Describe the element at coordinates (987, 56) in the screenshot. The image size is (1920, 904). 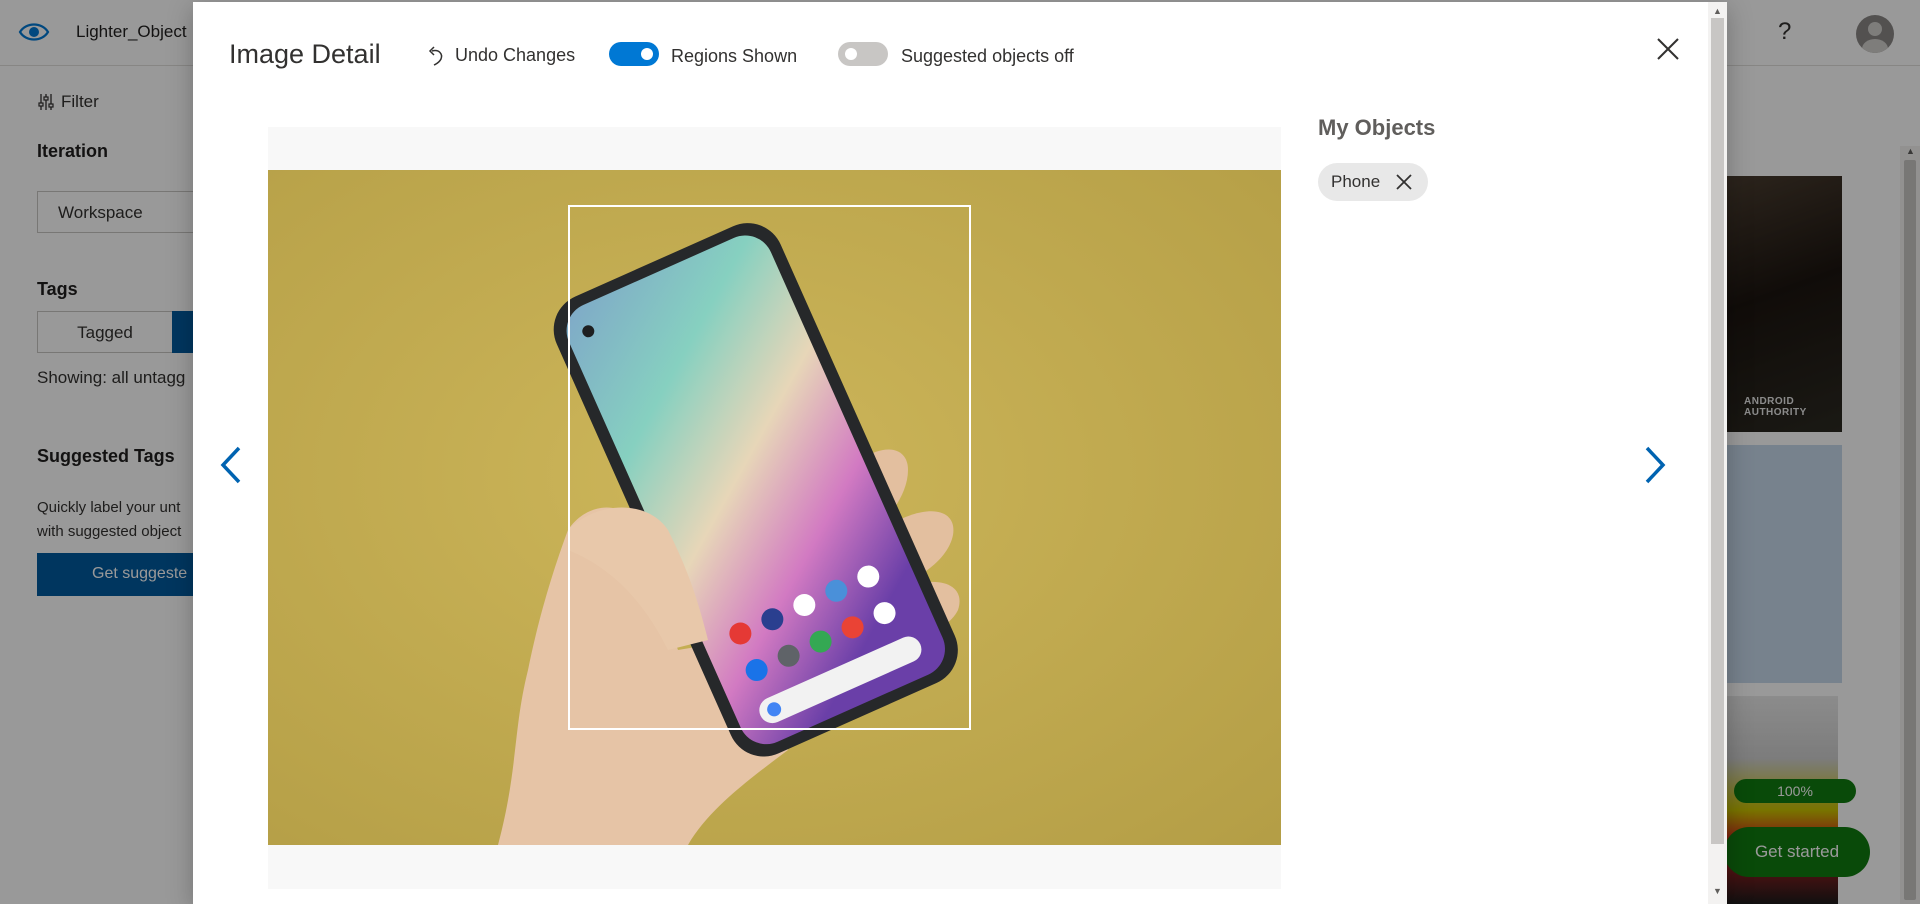
I see `suggested-objects-label: Suggested objects off` at that location.